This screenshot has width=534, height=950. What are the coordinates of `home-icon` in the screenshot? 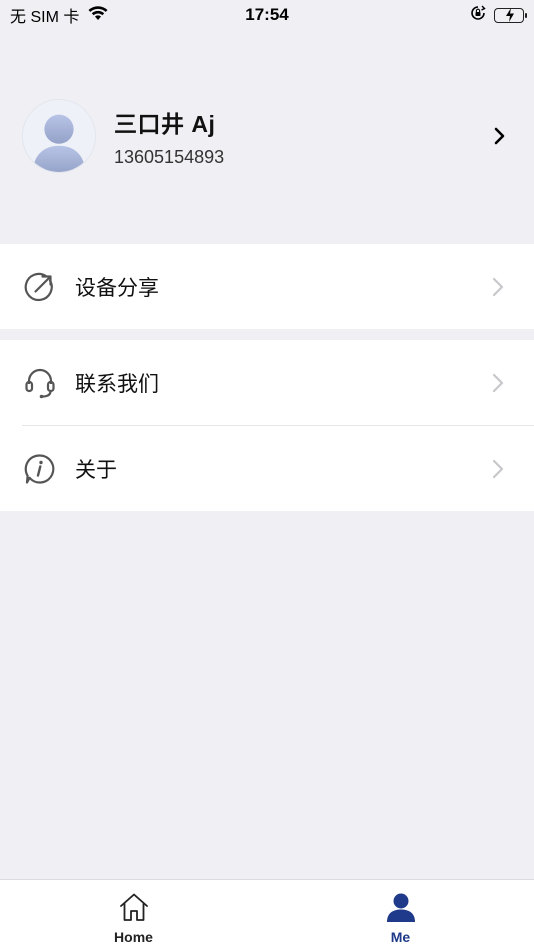 It's located at (134, 909).